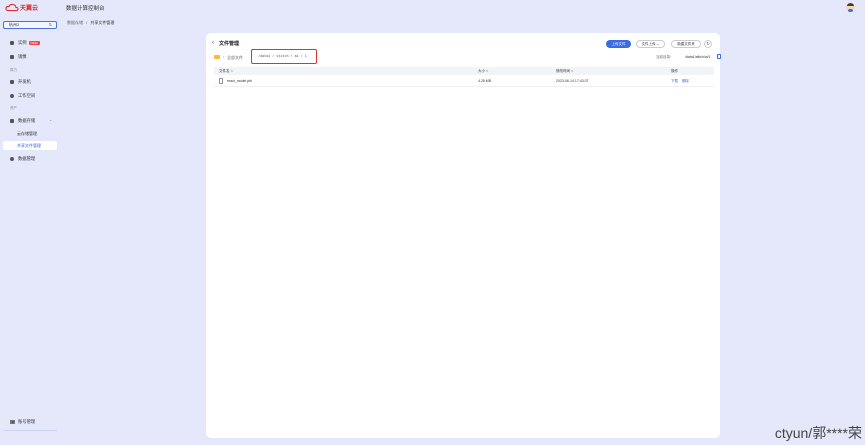 The image size is (865, 445). What do you see at coordinates (685, 81) in the screenshot?
I see `delete-link: 删除` at bounding box center [685, 81].